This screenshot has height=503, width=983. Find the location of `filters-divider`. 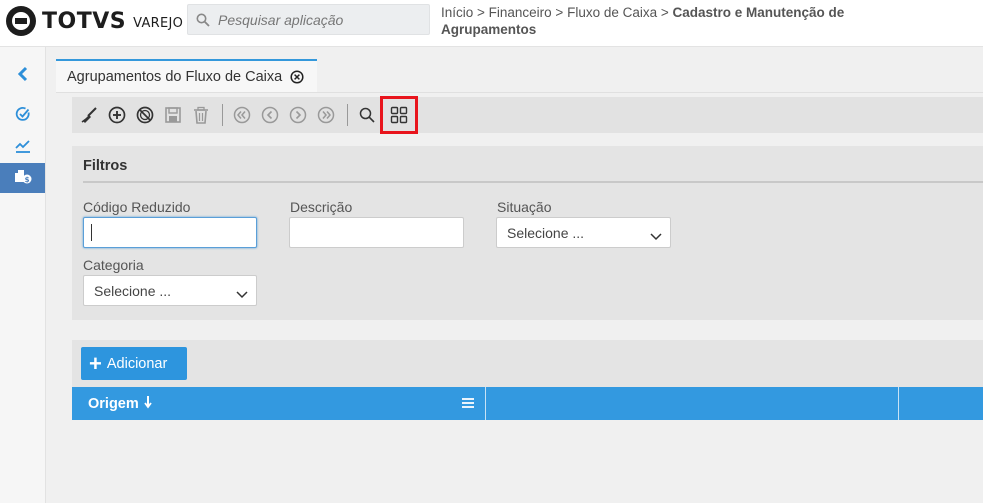

filters-divider is located at coordinates (533, 182).